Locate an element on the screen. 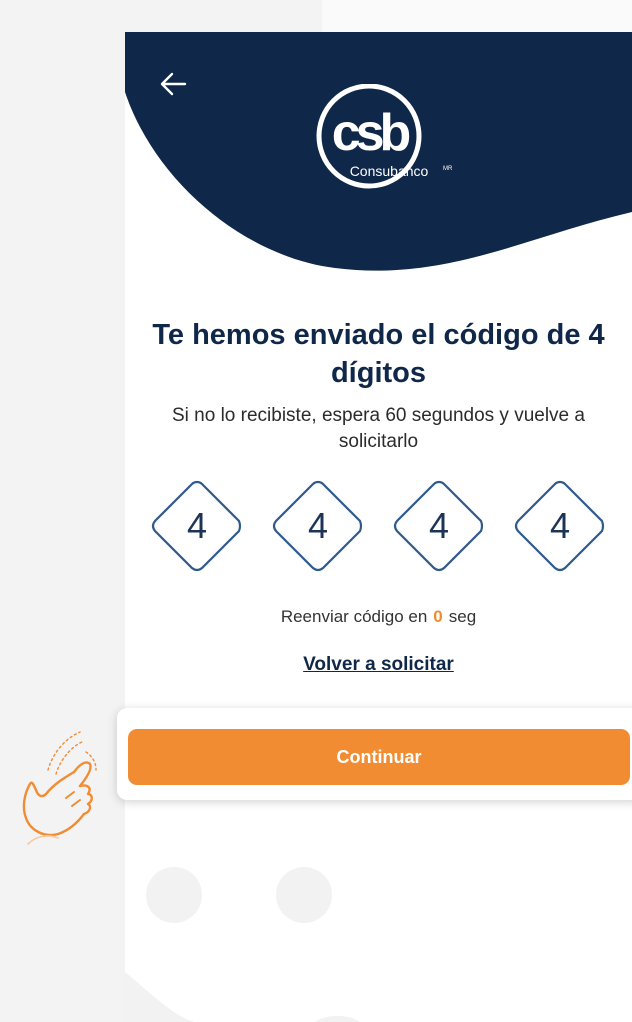 This screenshot has width=632, height=1022. back-arrow-icon is located at coordinates (173, 84).